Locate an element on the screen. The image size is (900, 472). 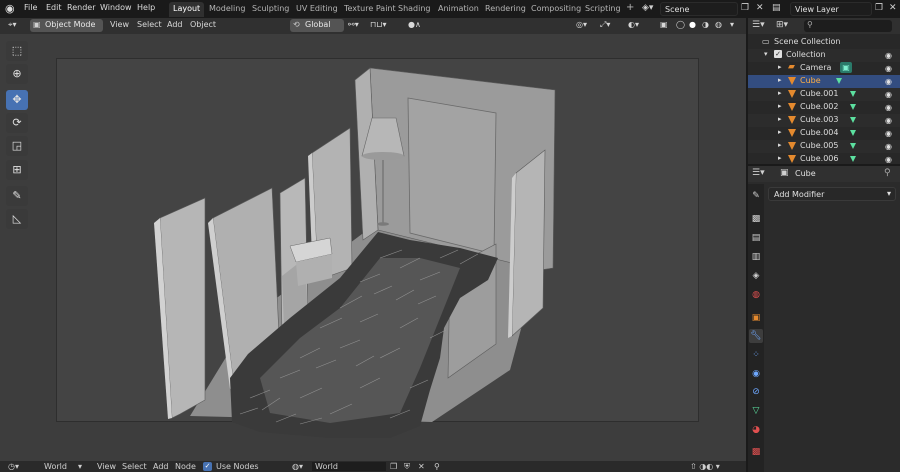
world-name-field: World is located at coordinates (349, 466).